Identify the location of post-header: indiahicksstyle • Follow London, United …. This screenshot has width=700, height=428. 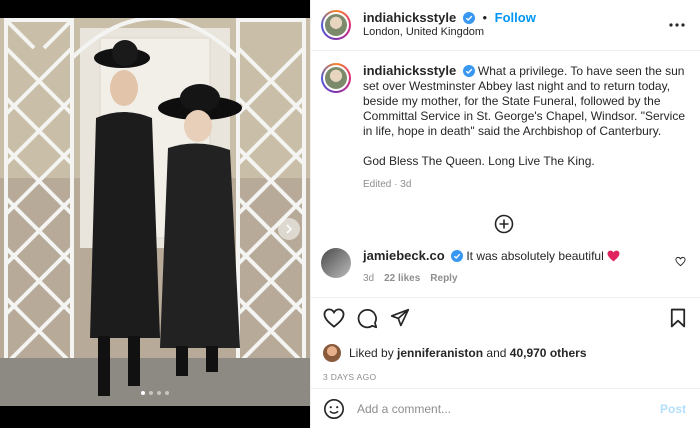
(505, 25).